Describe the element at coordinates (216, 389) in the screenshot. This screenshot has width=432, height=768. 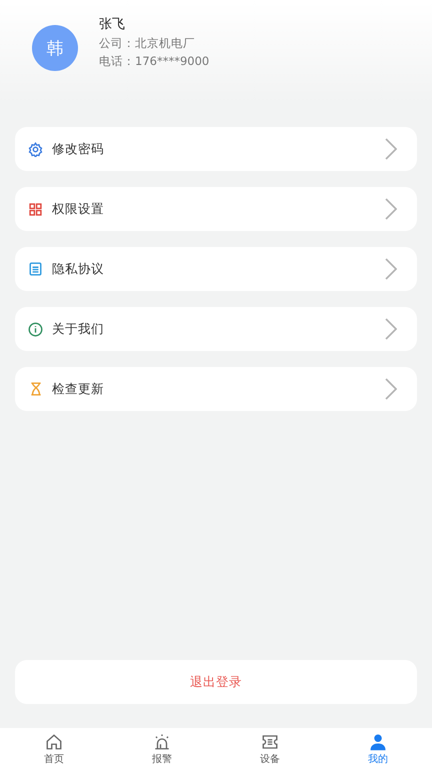
I see `menu-item: 检查更新` at that location.